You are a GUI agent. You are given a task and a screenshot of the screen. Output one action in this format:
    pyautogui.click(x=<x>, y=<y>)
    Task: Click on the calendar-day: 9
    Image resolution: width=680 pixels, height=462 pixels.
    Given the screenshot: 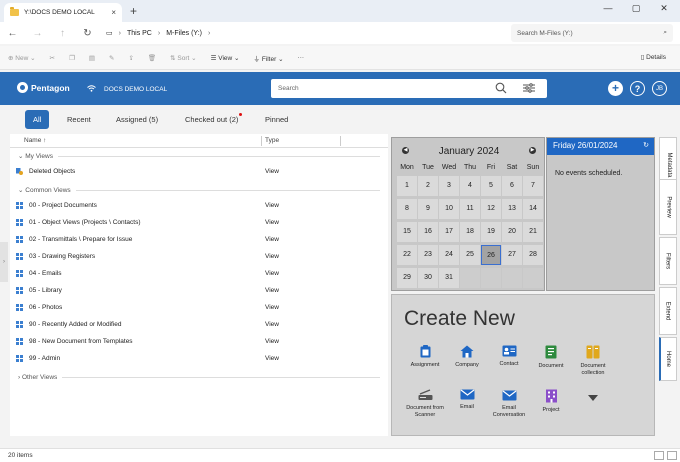 What is the action you would take?
    pyautogui.click(x=428, y=209)
    